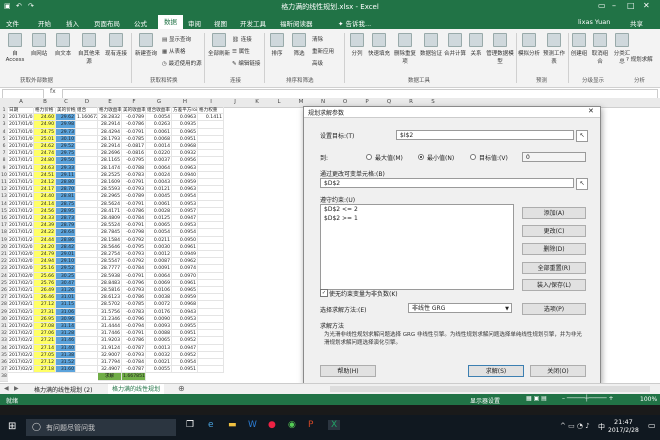 Image resolution: width=660 pixels, height=440 pixels. Describe the element at coordinates (159, 147) in the screenshot. I see `midea-return-cell: 0.0014` at that location.